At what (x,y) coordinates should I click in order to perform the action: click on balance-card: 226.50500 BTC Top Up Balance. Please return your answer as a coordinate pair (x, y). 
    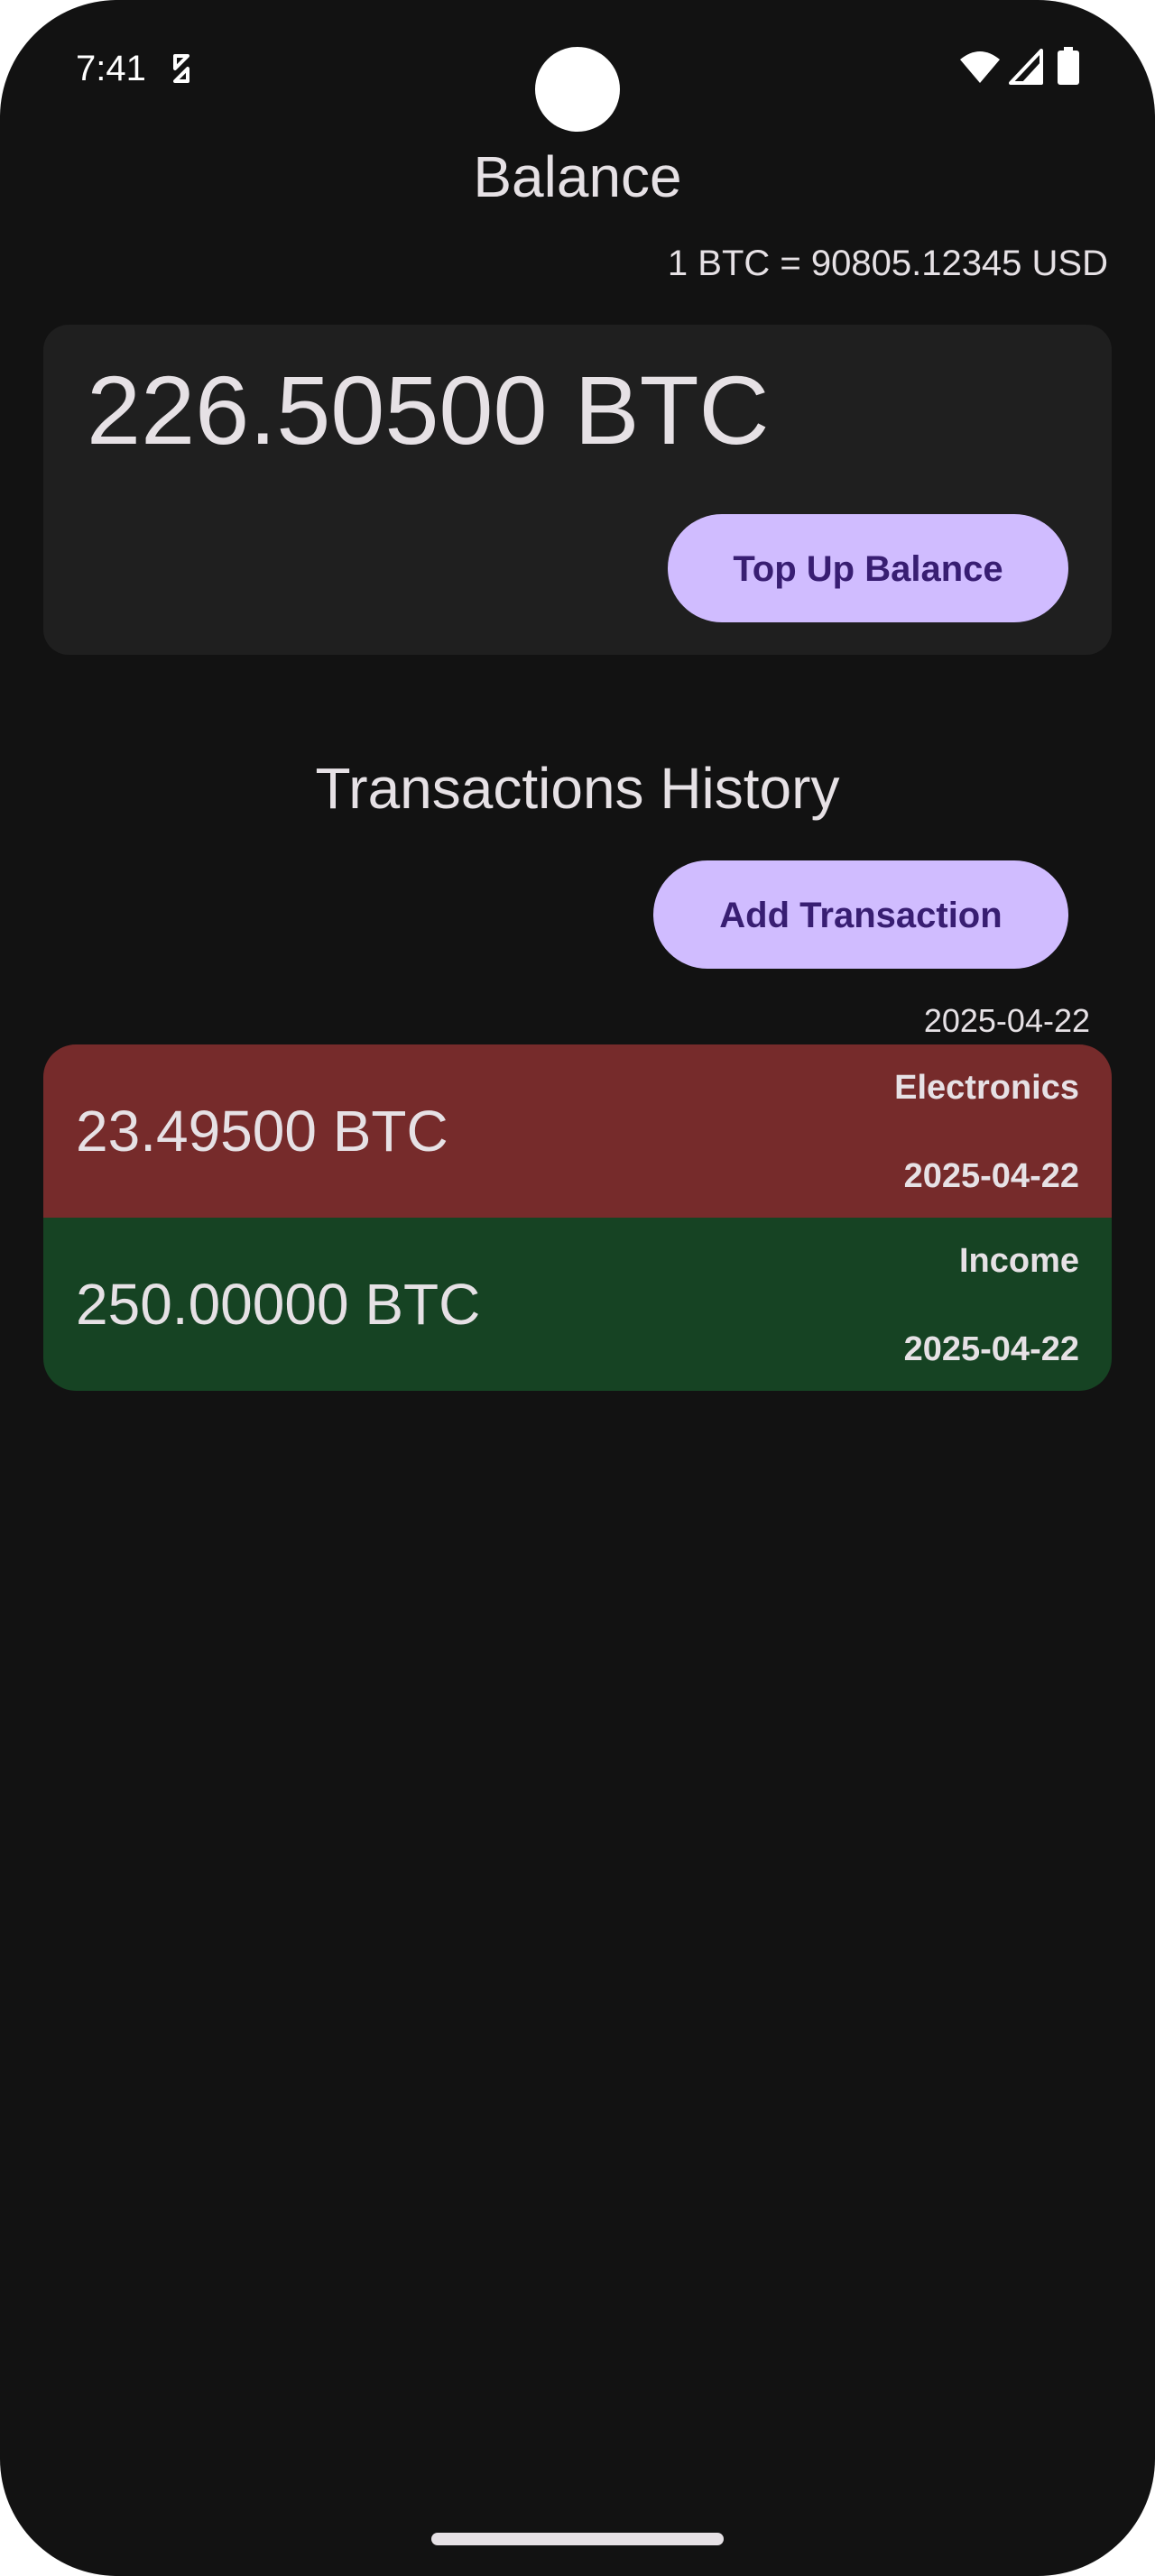
    Looking at the image, I should click on (577, 490).